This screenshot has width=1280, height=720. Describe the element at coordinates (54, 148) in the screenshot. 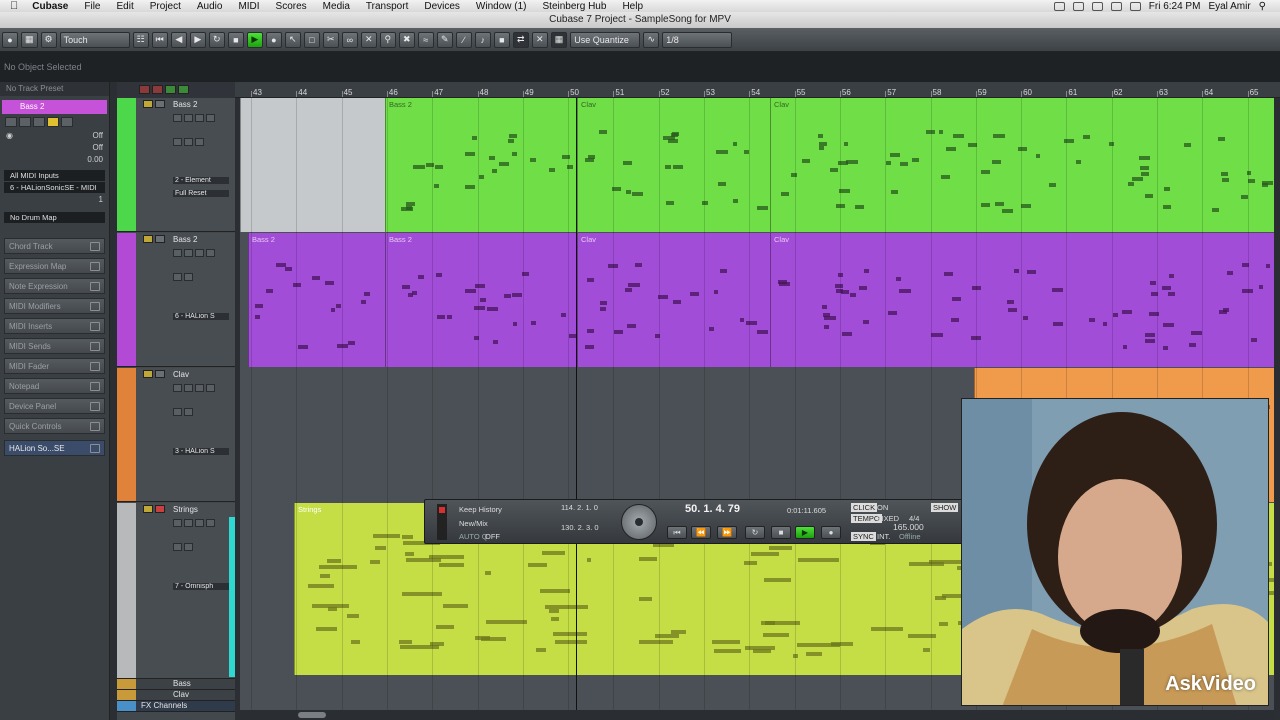

I see `velocity-row: Off` at that location.